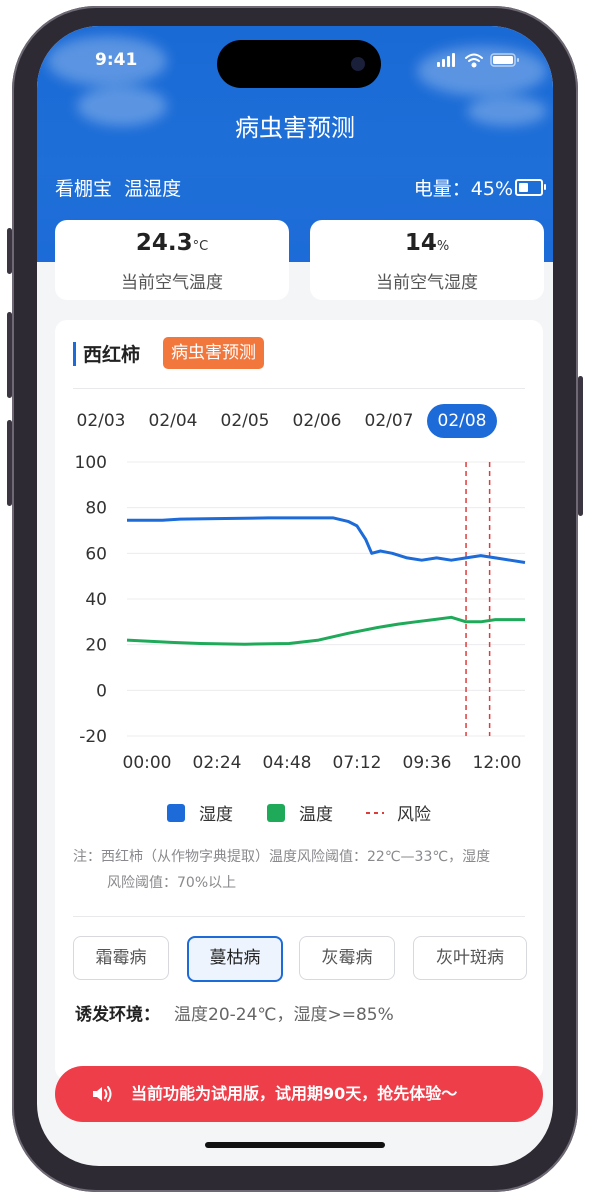 Image resolution: width=590 pixels, height=1200 pixels. Describe the element at coordinates (491, 189) in the screenshot. I see `battery-value: 45%` at that location.